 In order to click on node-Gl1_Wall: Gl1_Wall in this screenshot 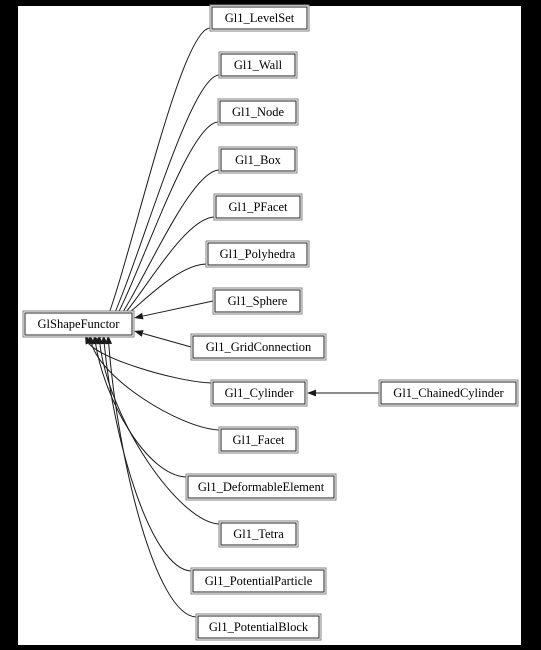, I will do `click(258, 65)`.